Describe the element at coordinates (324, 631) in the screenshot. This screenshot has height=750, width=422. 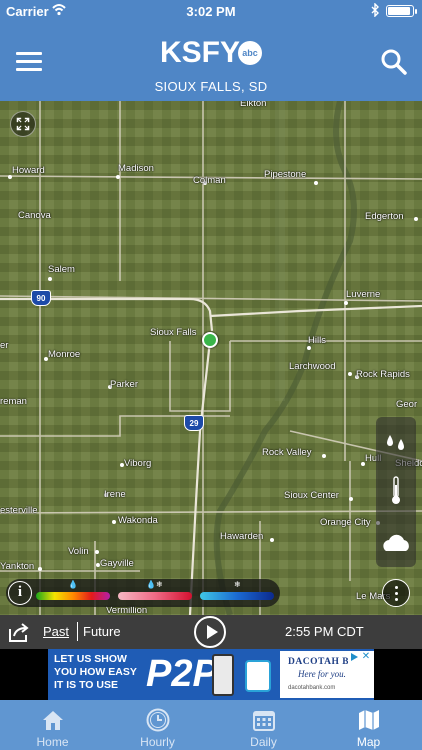
I see `radar-timestamp: 2:55 PM CDT` at that location.